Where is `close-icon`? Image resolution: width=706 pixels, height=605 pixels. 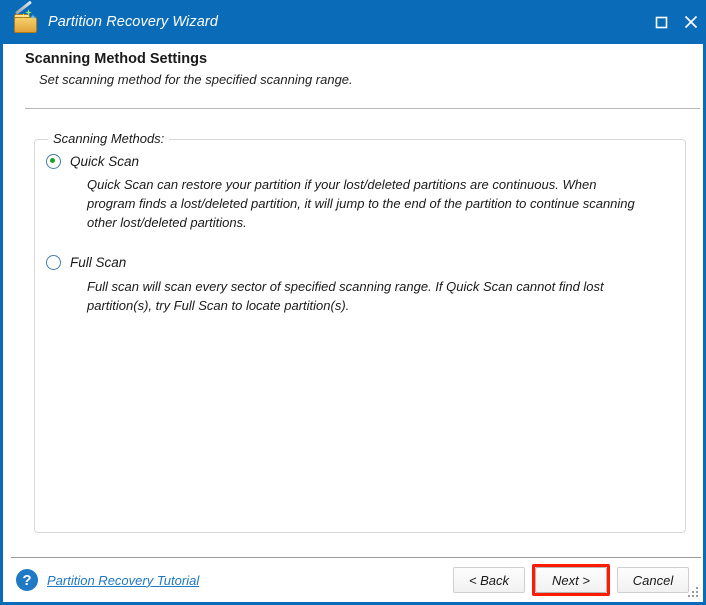
close-icon is located at coordinates (689, 22).